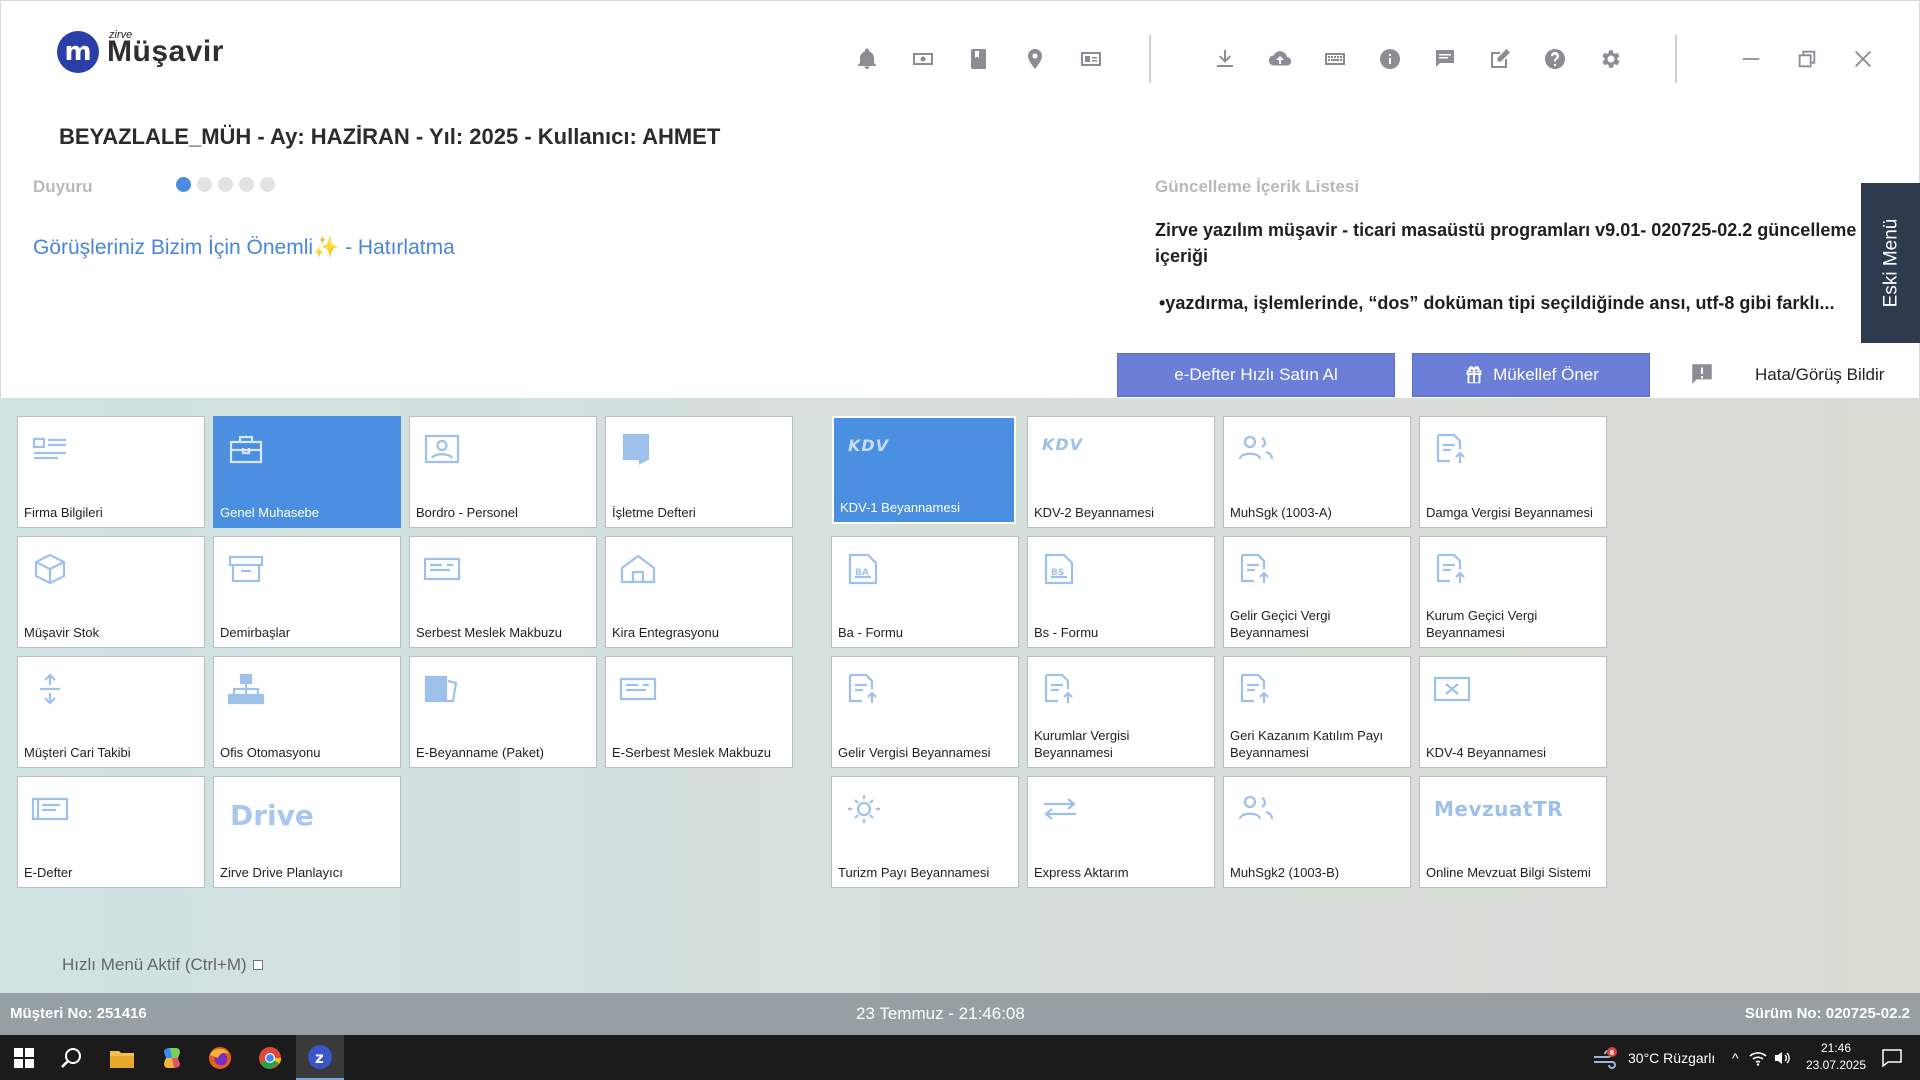  I want to click on weather-widget: 6 30°C Rüzgarlı, so click(1653, 1057).